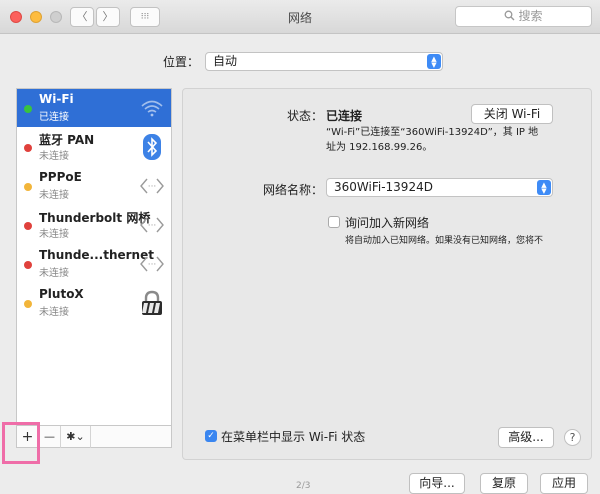  I want to click on apply-button: 应用, so click(564, 483).